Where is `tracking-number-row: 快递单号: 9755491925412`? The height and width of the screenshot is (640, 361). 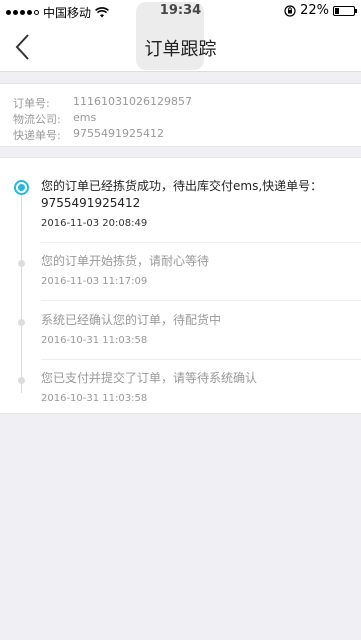
tracking-number-row: 快递单号: 9755491925412 is located at coordinates (88, 135).